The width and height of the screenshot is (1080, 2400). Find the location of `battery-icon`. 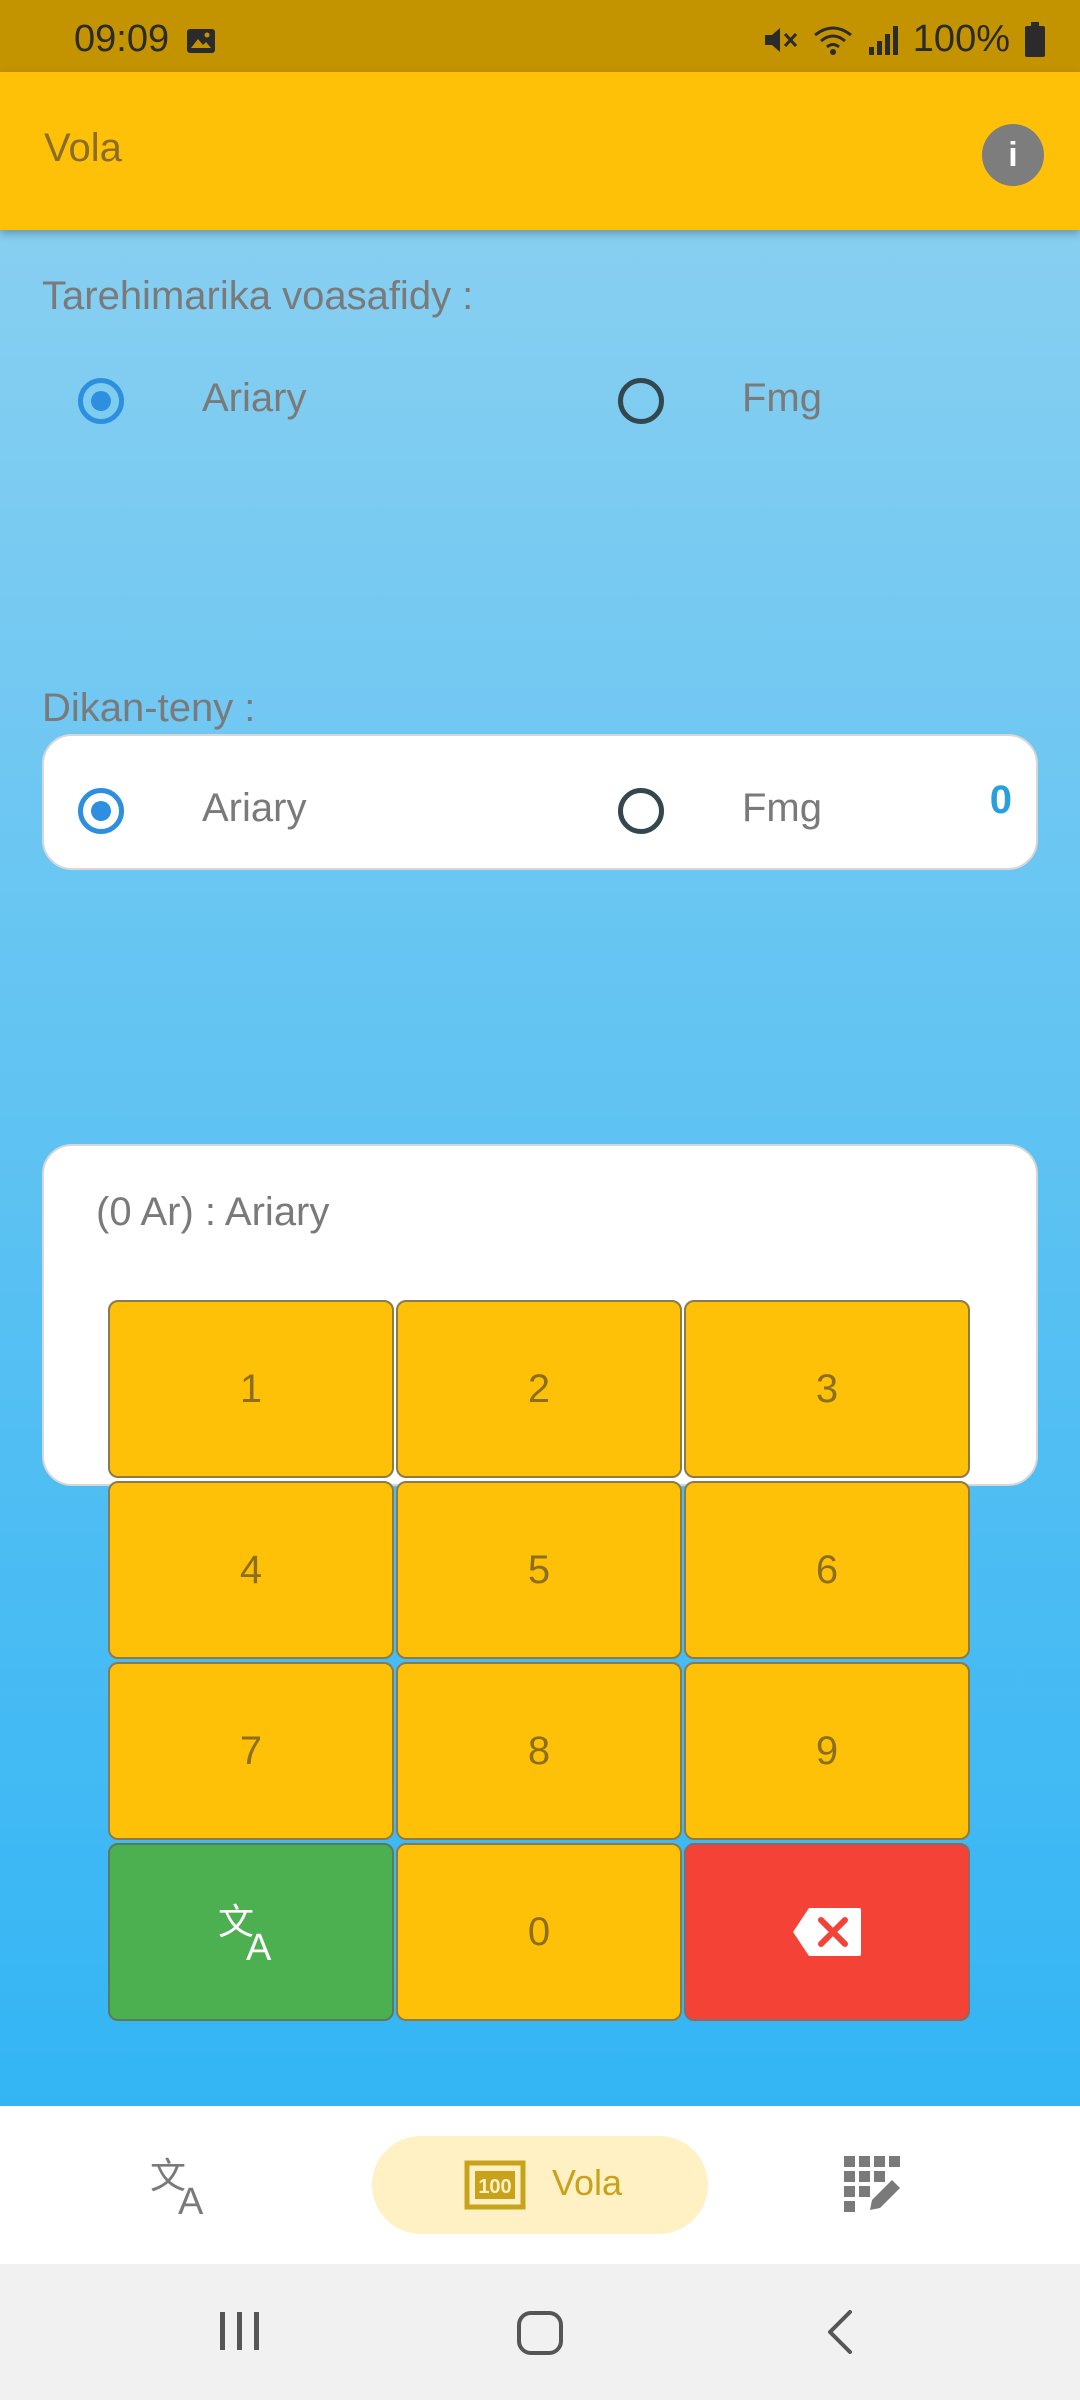

battery-icon is located at coordinates (1035, 39).